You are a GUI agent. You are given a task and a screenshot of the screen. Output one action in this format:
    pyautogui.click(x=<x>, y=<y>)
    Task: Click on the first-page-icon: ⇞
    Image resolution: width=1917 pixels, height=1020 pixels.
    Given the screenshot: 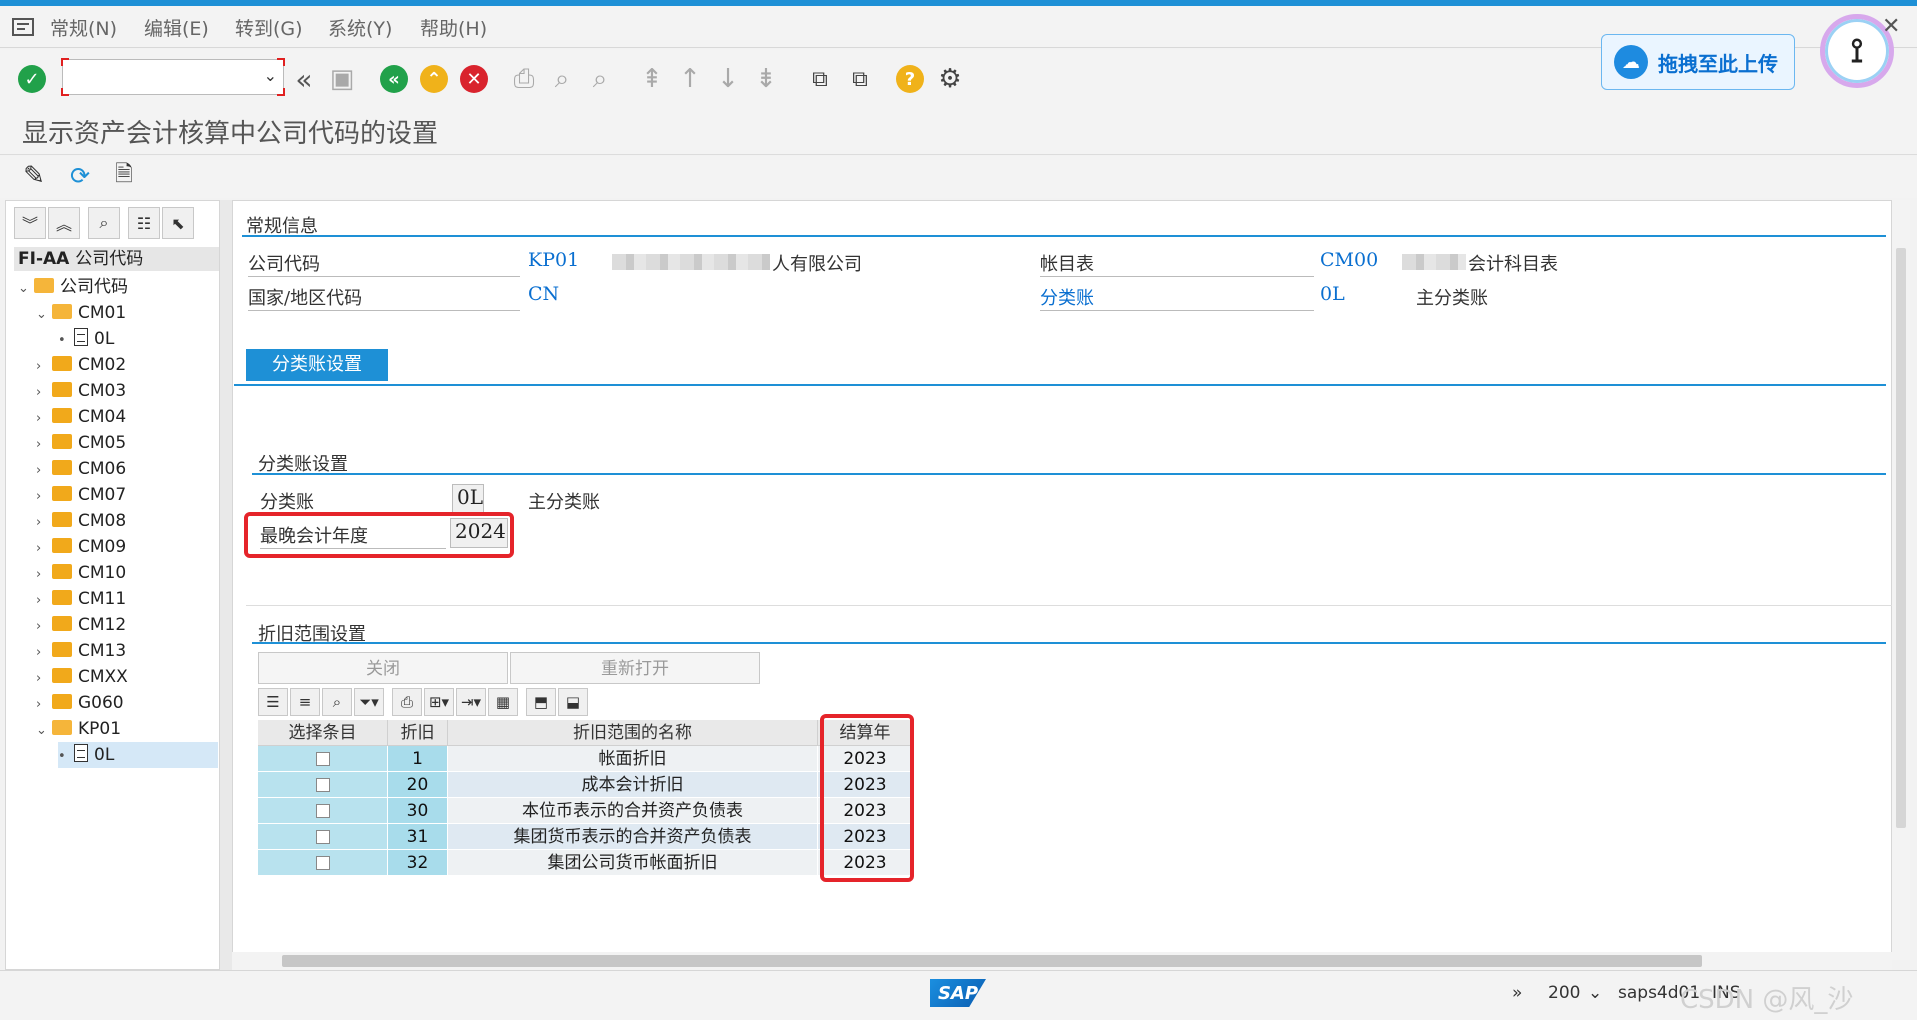 What is the action you would take?
    pyautogui.click(x=652, y=79)
    